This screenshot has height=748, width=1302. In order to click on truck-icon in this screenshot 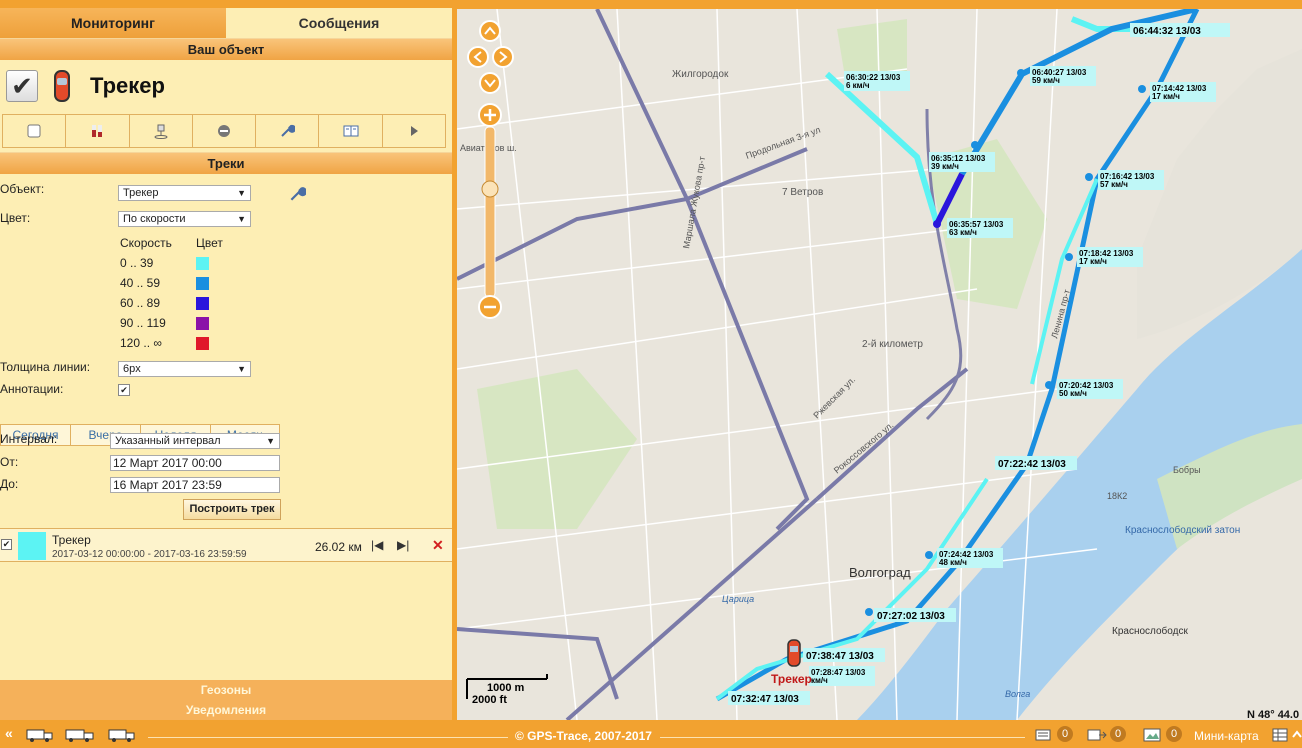, I will do `click(40, 735)`.